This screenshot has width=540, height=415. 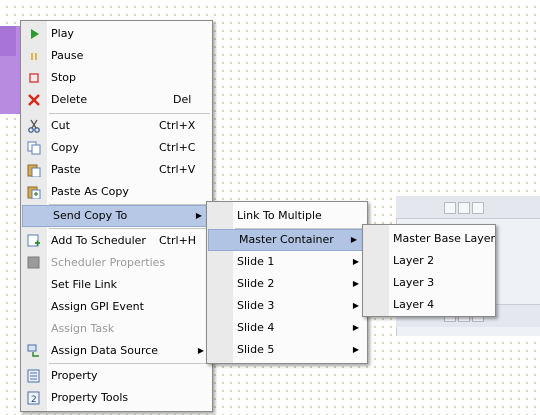 I want to click on menu-item-assign-data-source: Assign Data Source ▶, so click(x=116, y=351).